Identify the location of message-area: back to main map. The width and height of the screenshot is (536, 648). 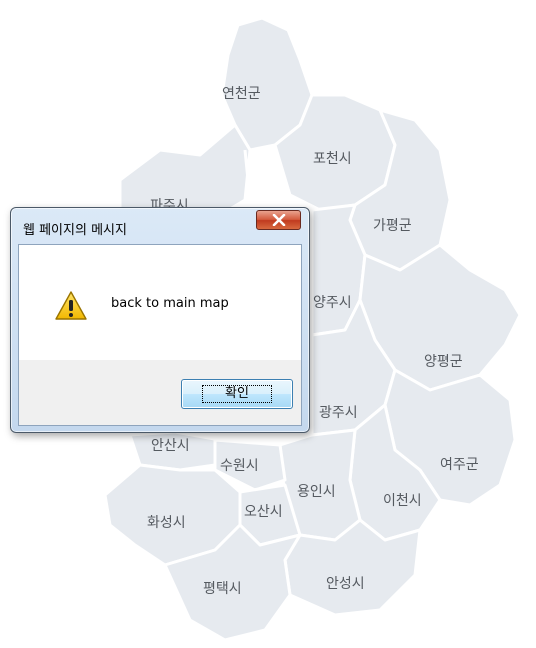
(160, 302).